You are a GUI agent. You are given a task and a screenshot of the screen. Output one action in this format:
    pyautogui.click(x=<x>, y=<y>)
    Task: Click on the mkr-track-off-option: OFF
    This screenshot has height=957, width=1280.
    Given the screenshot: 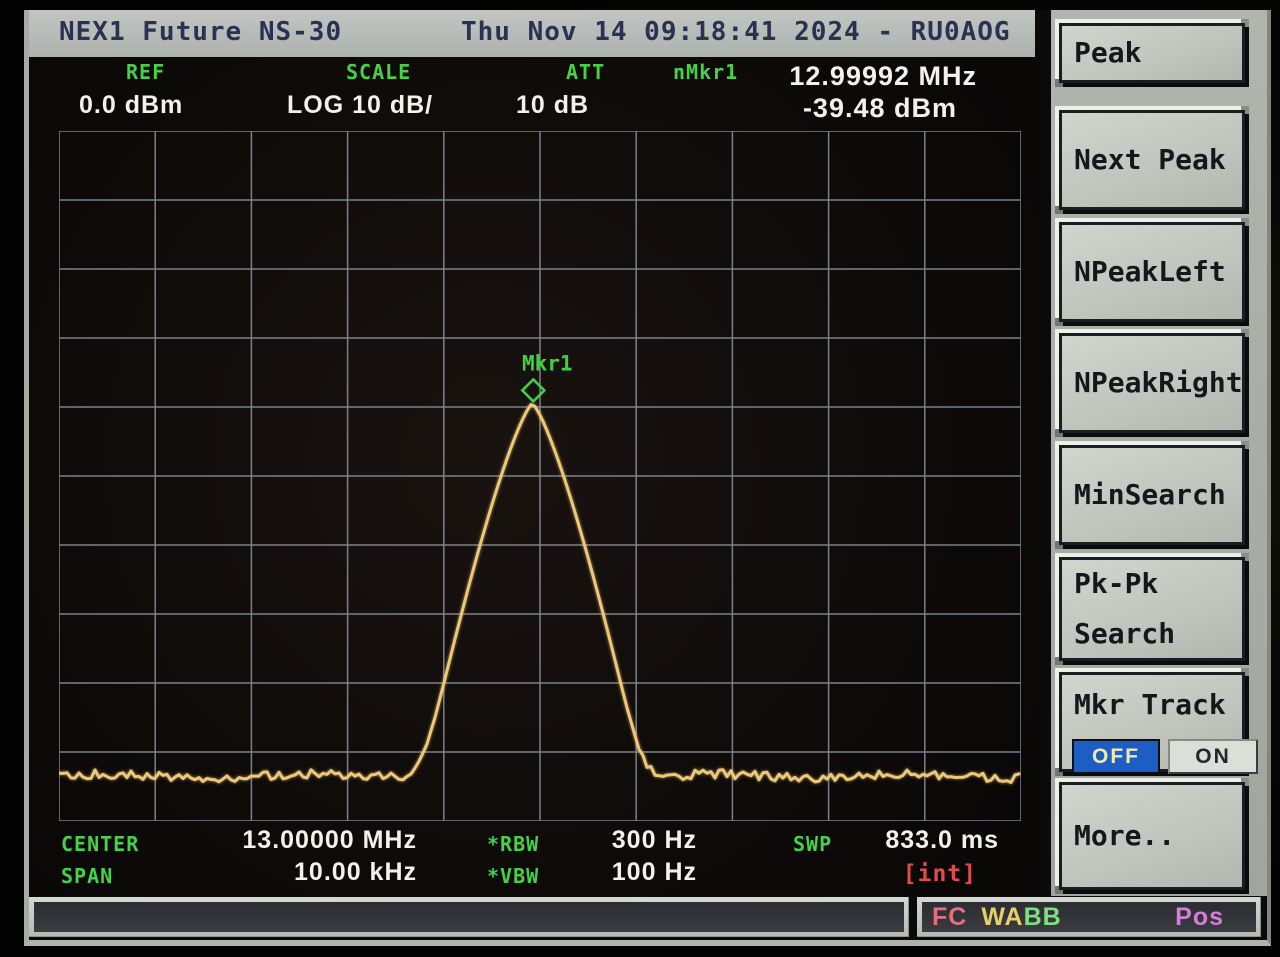 What is the action you would take?
    pyautogui.click(x=1116, y=757)
    